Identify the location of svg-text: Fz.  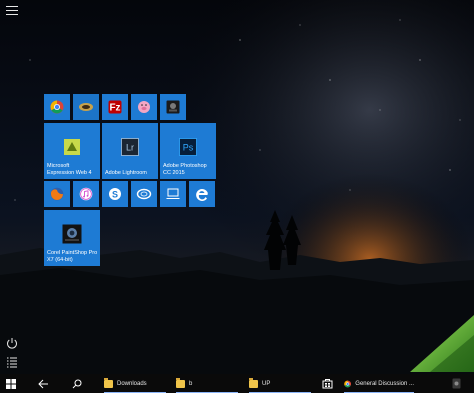
(114, 108).